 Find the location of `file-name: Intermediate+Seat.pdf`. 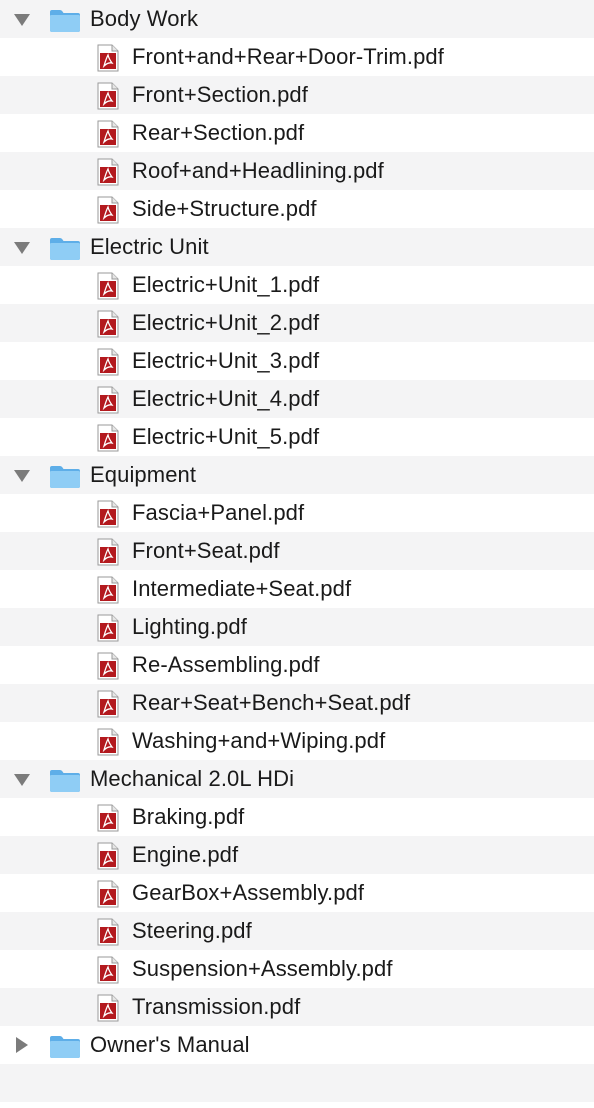

file-name: Intermediate+Seat.pdf is located at coordinates (242, 588).